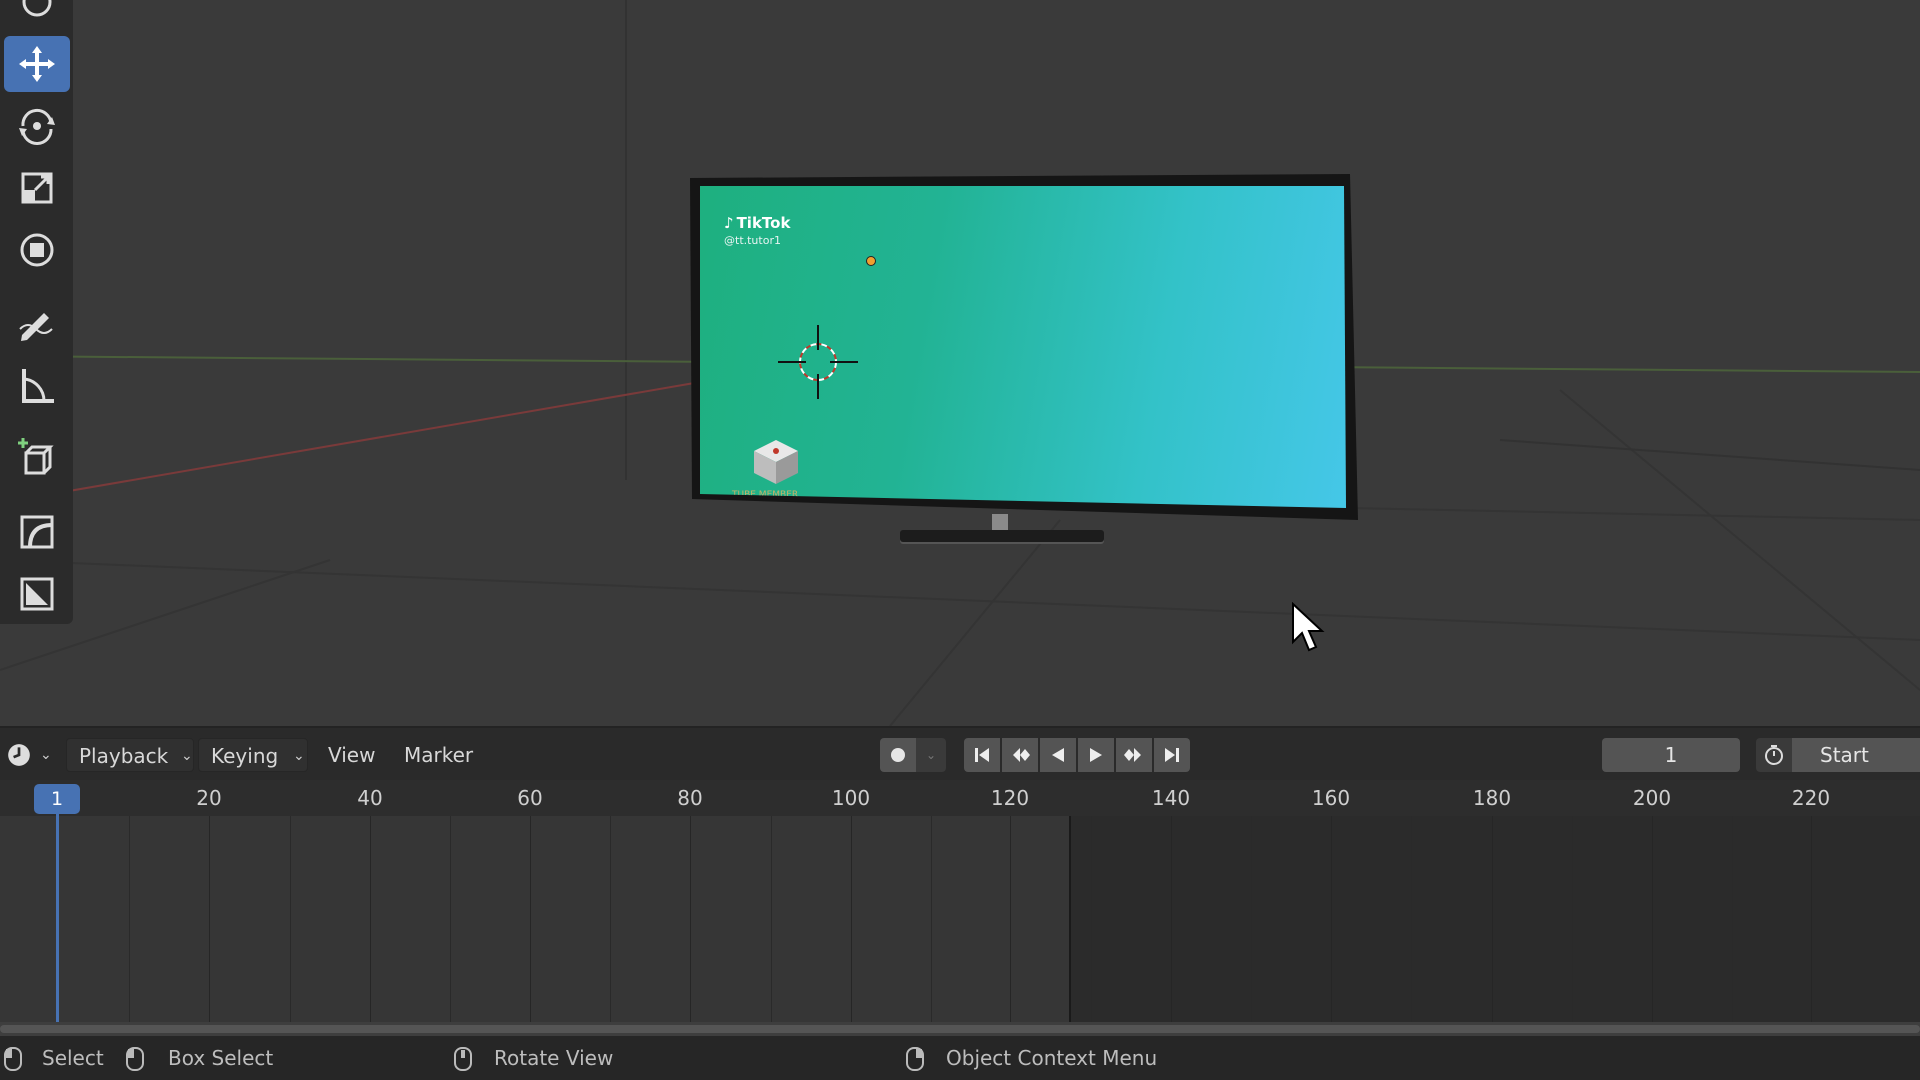 Image resolution: width=1920 pixels, height=1080 pixels. What do you see at coordinates (554, 1058) in the screenshot?
I see `hint-rotate-view: Rotate View` at bounding box center [554, 1058].